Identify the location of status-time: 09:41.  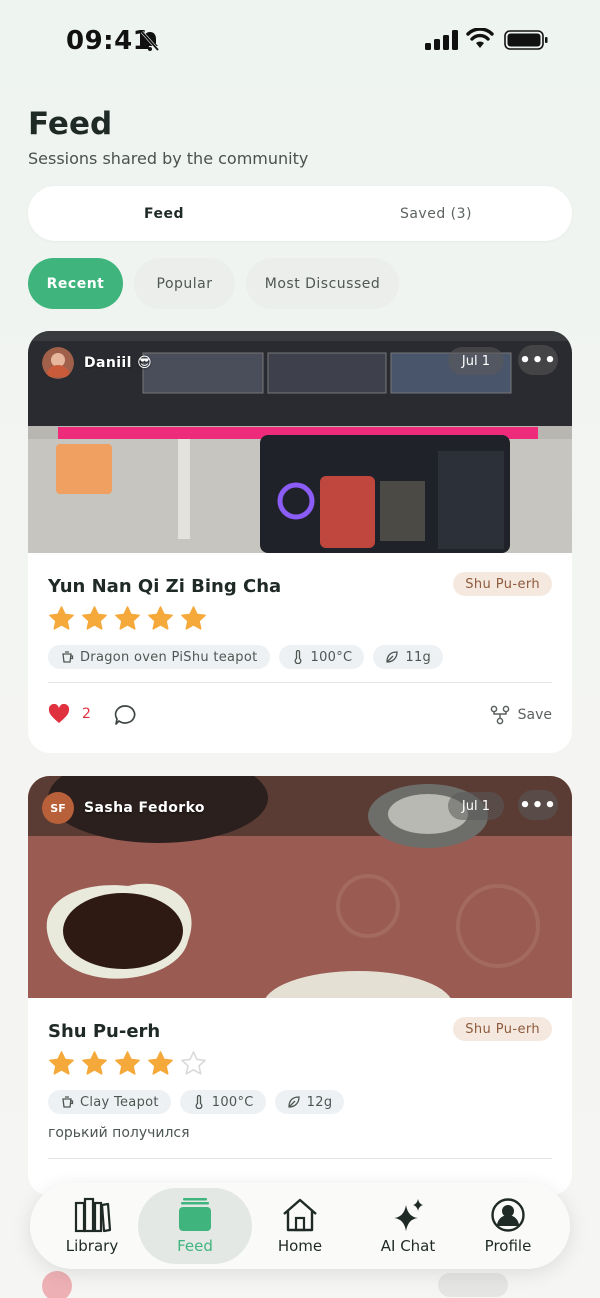
(109, 41).